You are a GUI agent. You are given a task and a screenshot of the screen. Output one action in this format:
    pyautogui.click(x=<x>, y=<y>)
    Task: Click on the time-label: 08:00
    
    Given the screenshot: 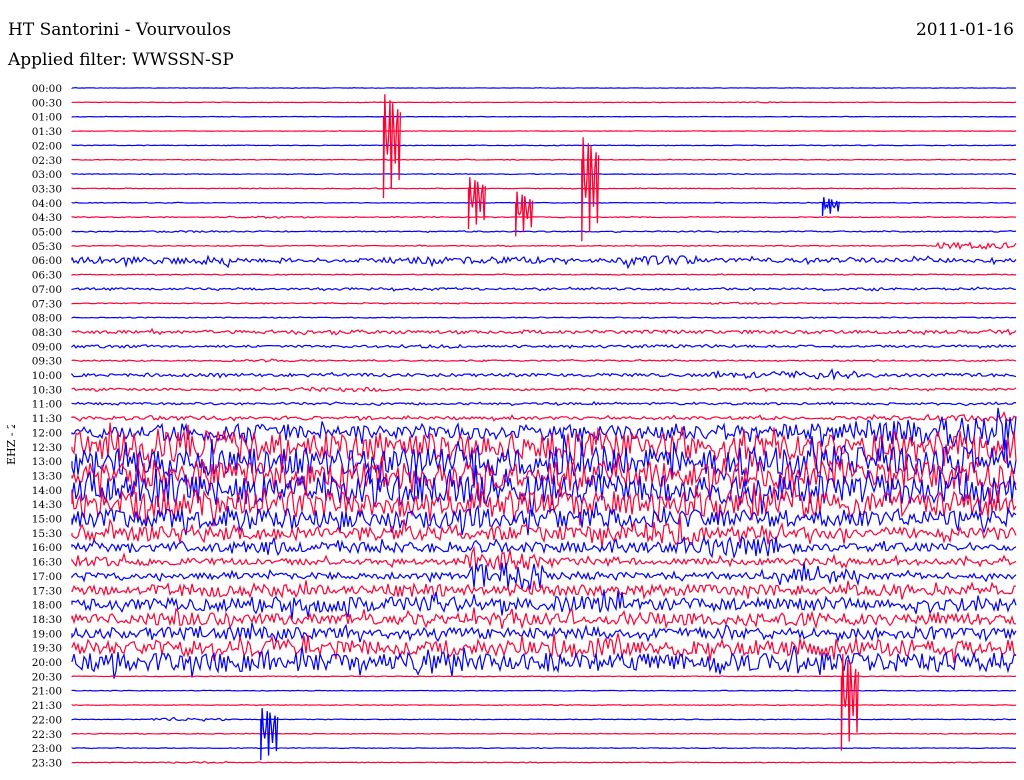 What is the action you would take?
    pyautogui.click(x=47, y=319)
    